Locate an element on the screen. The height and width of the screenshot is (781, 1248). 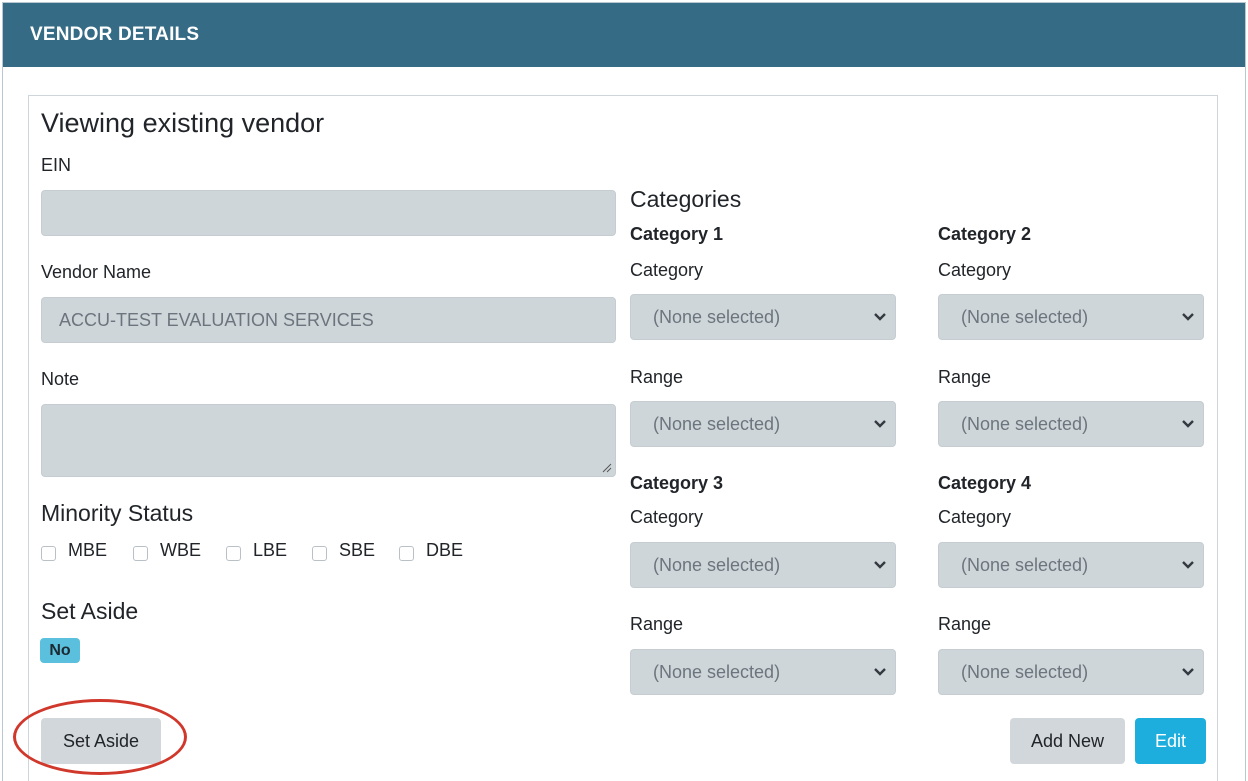
category-3-category-select: (None selected) is located at coordinates (763, 565).